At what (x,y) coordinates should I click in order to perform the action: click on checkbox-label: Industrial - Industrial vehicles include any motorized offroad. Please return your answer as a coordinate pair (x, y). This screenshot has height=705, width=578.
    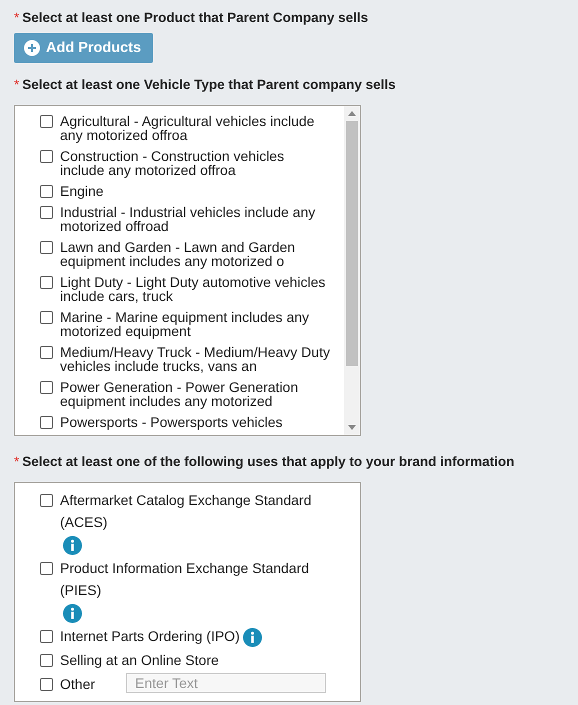
    Looking at the image, I should click on (195, 219).